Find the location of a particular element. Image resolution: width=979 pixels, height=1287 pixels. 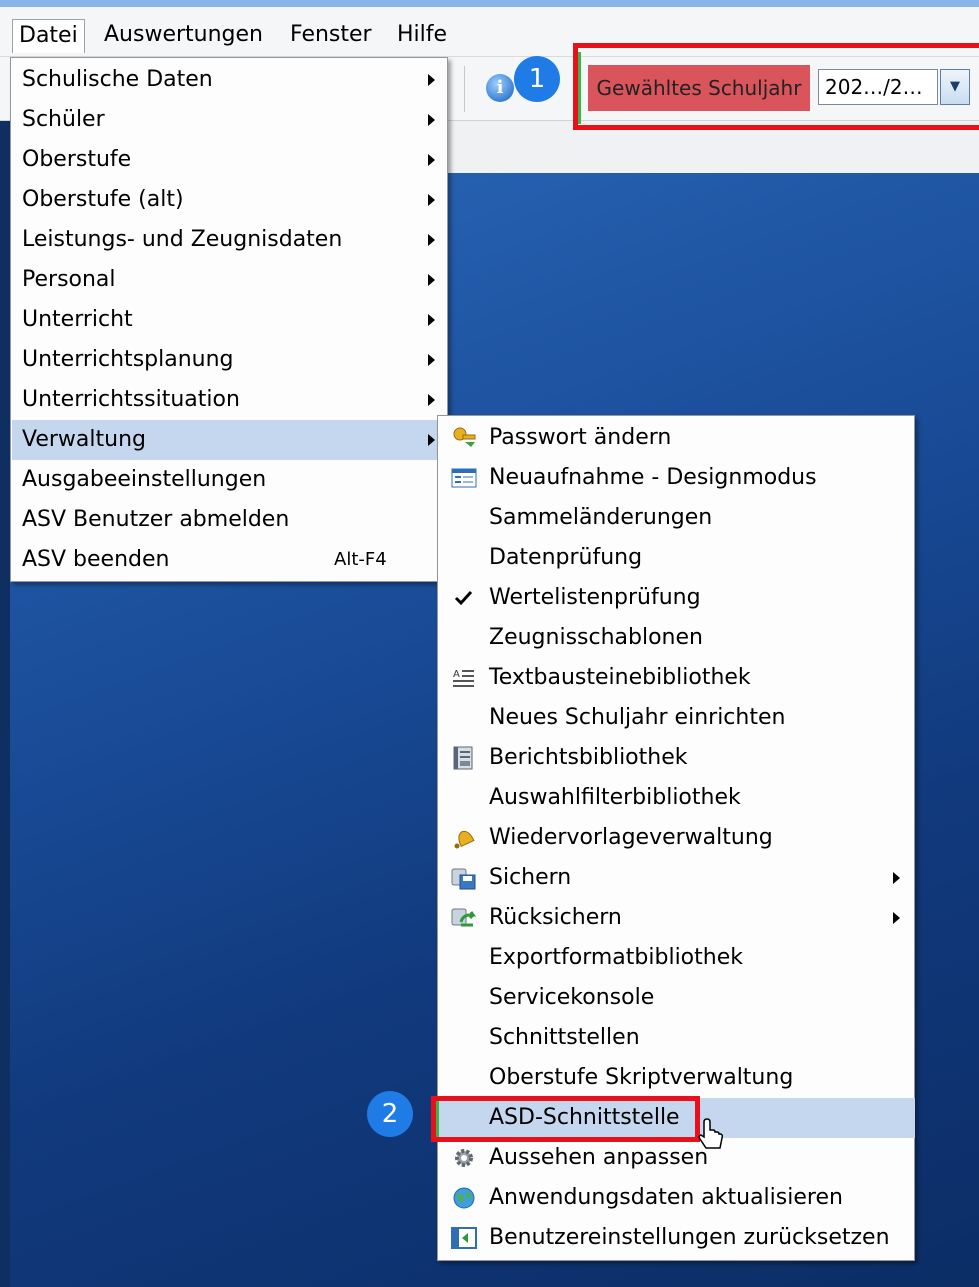

menu-item-schnittstellen: Schnittstellen is located at coordinates (677, 1038).